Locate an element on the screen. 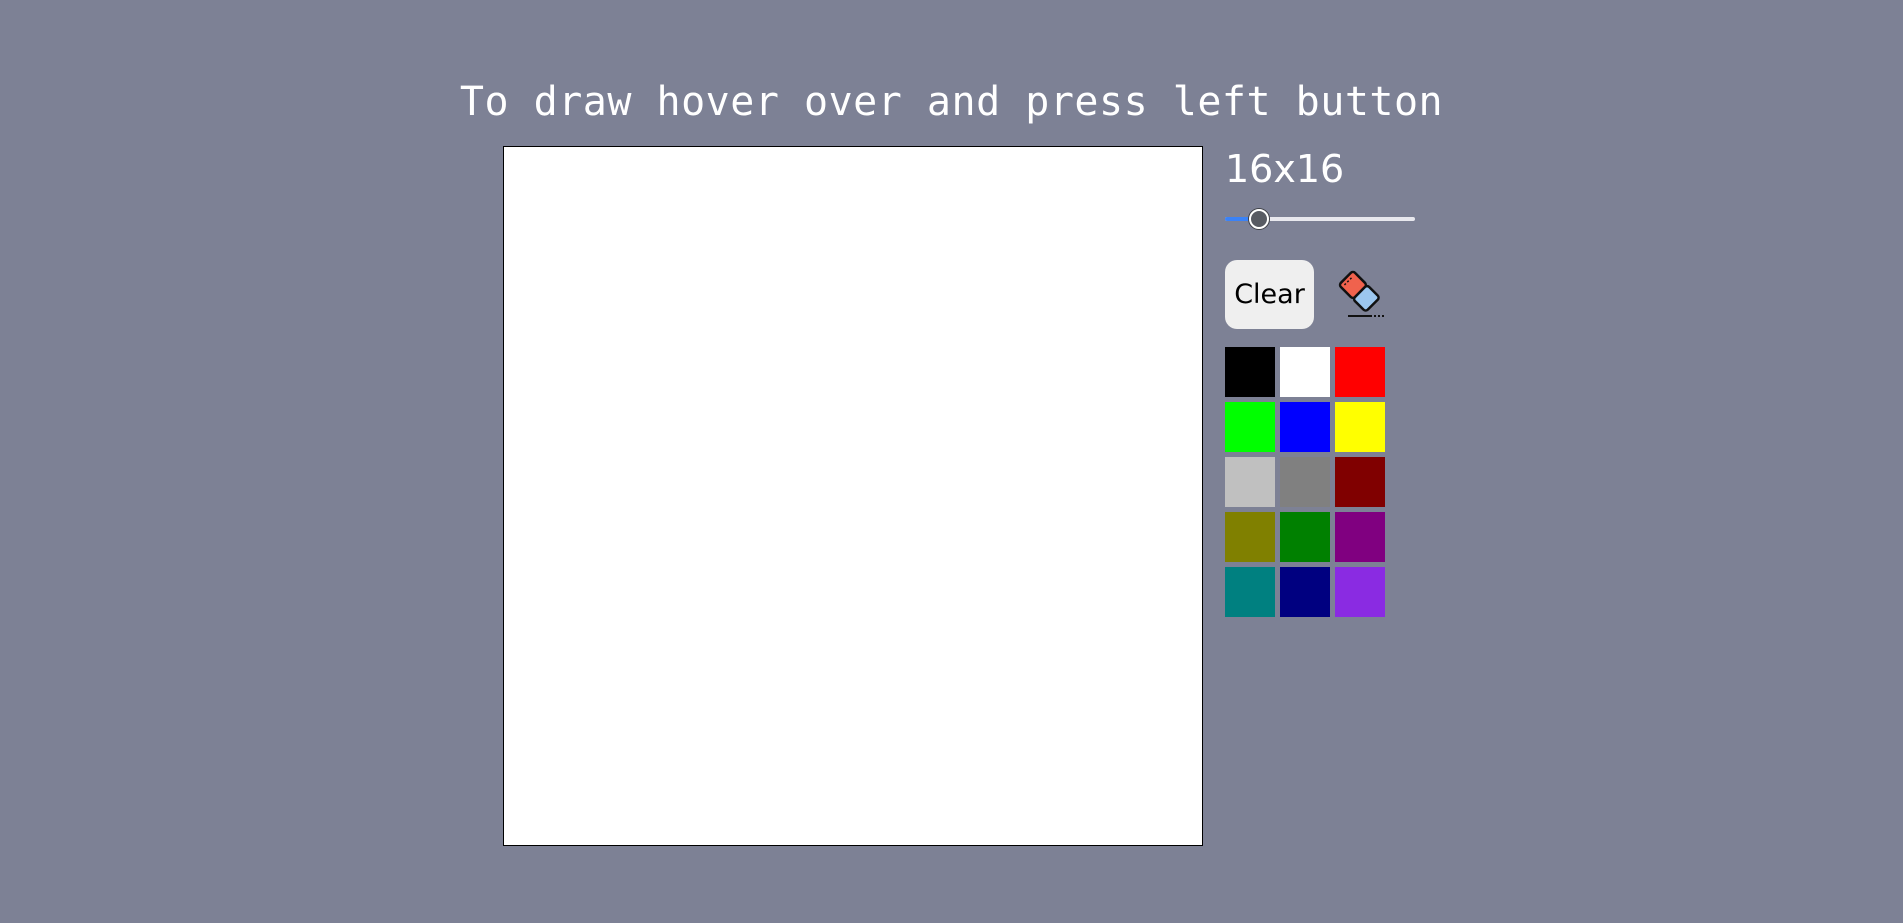 Image resolution: width=1903 pixels, height=923 pixels. grid-size-slider is located at coordinates (1320, 220).